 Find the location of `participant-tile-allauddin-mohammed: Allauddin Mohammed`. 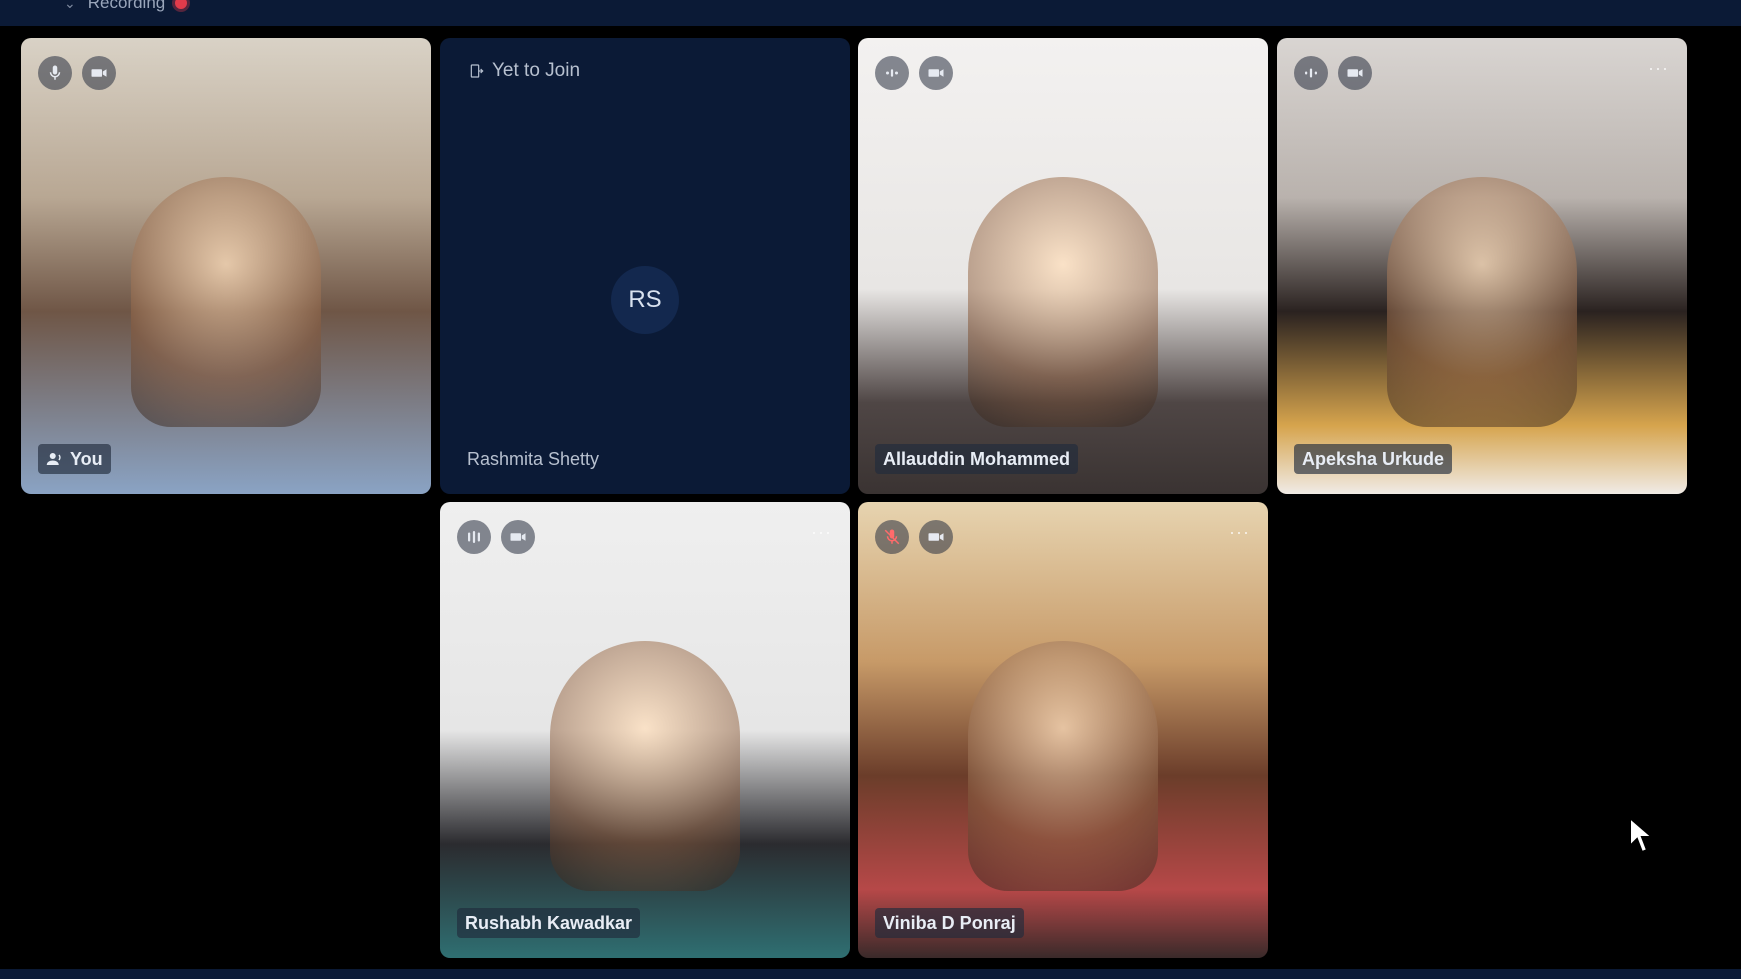

participant-tile-allauddin-mohammed: Allauddin Mohammed is located at coordinates (1063, 266).